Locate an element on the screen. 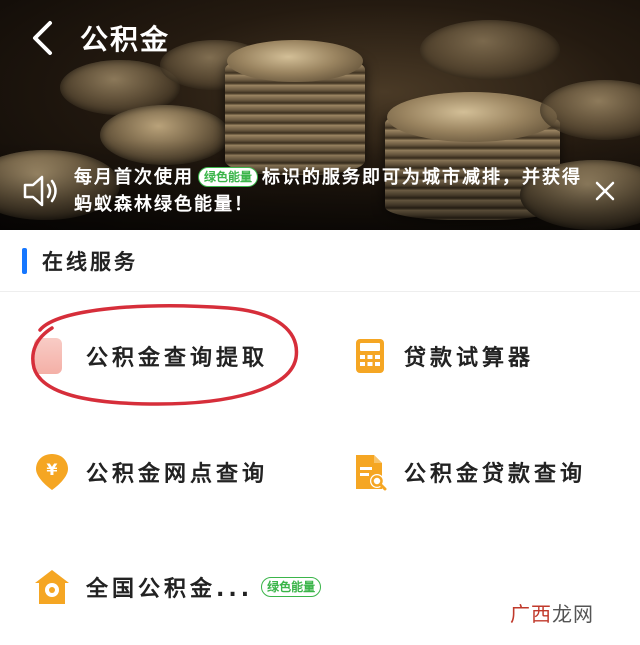  service-fund-query-withdraw: 公积金查询提取 is located at coordinates (150, 356).